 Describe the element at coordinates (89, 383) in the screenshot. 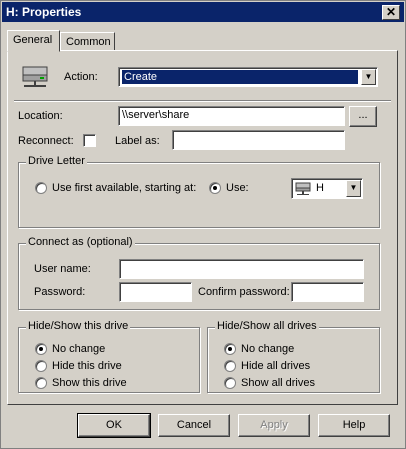

I see `show-this-drive-label: Show this drive` at that location.